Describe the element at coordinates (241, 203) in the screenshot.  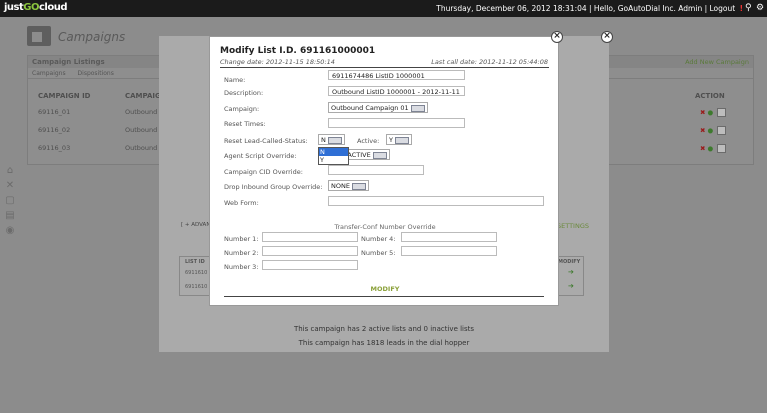
I see `web-form-label: Web Form:` at that location.